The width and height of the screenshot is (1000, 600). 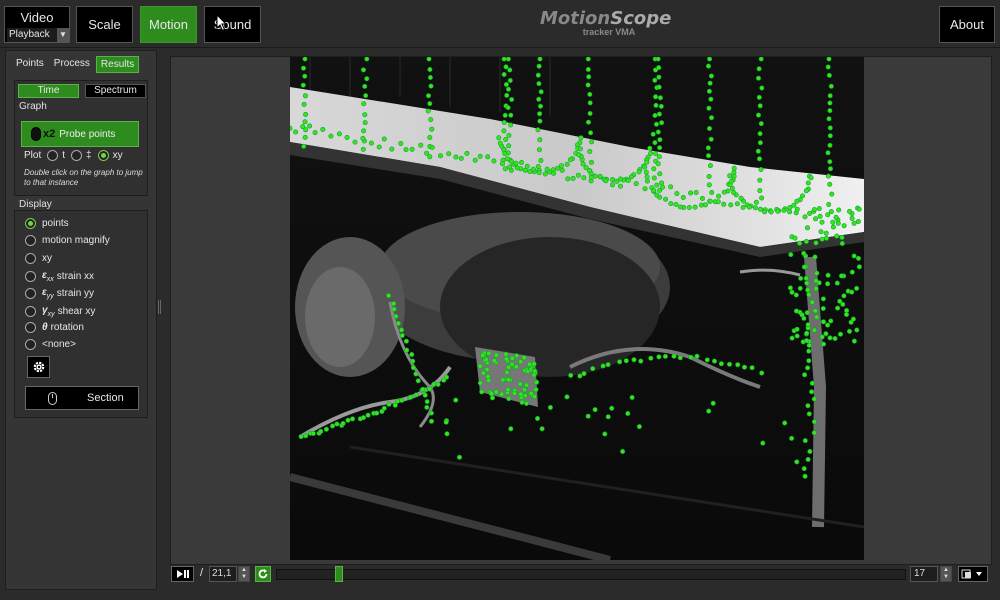 What do you see at coordinates (244, 574) in the screenshot?
I see `frame-stepper: ▲ ▼` at bounding box center [244, 574].